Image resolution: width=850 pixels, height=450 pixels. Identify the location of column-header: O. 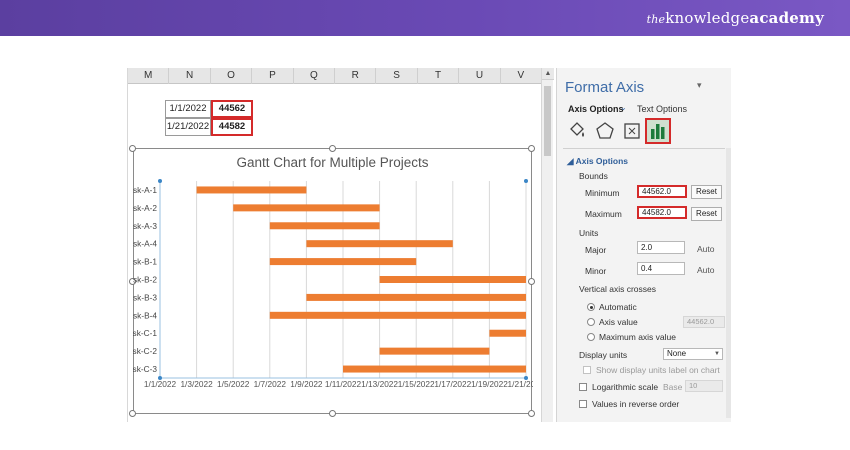
(232, 76).